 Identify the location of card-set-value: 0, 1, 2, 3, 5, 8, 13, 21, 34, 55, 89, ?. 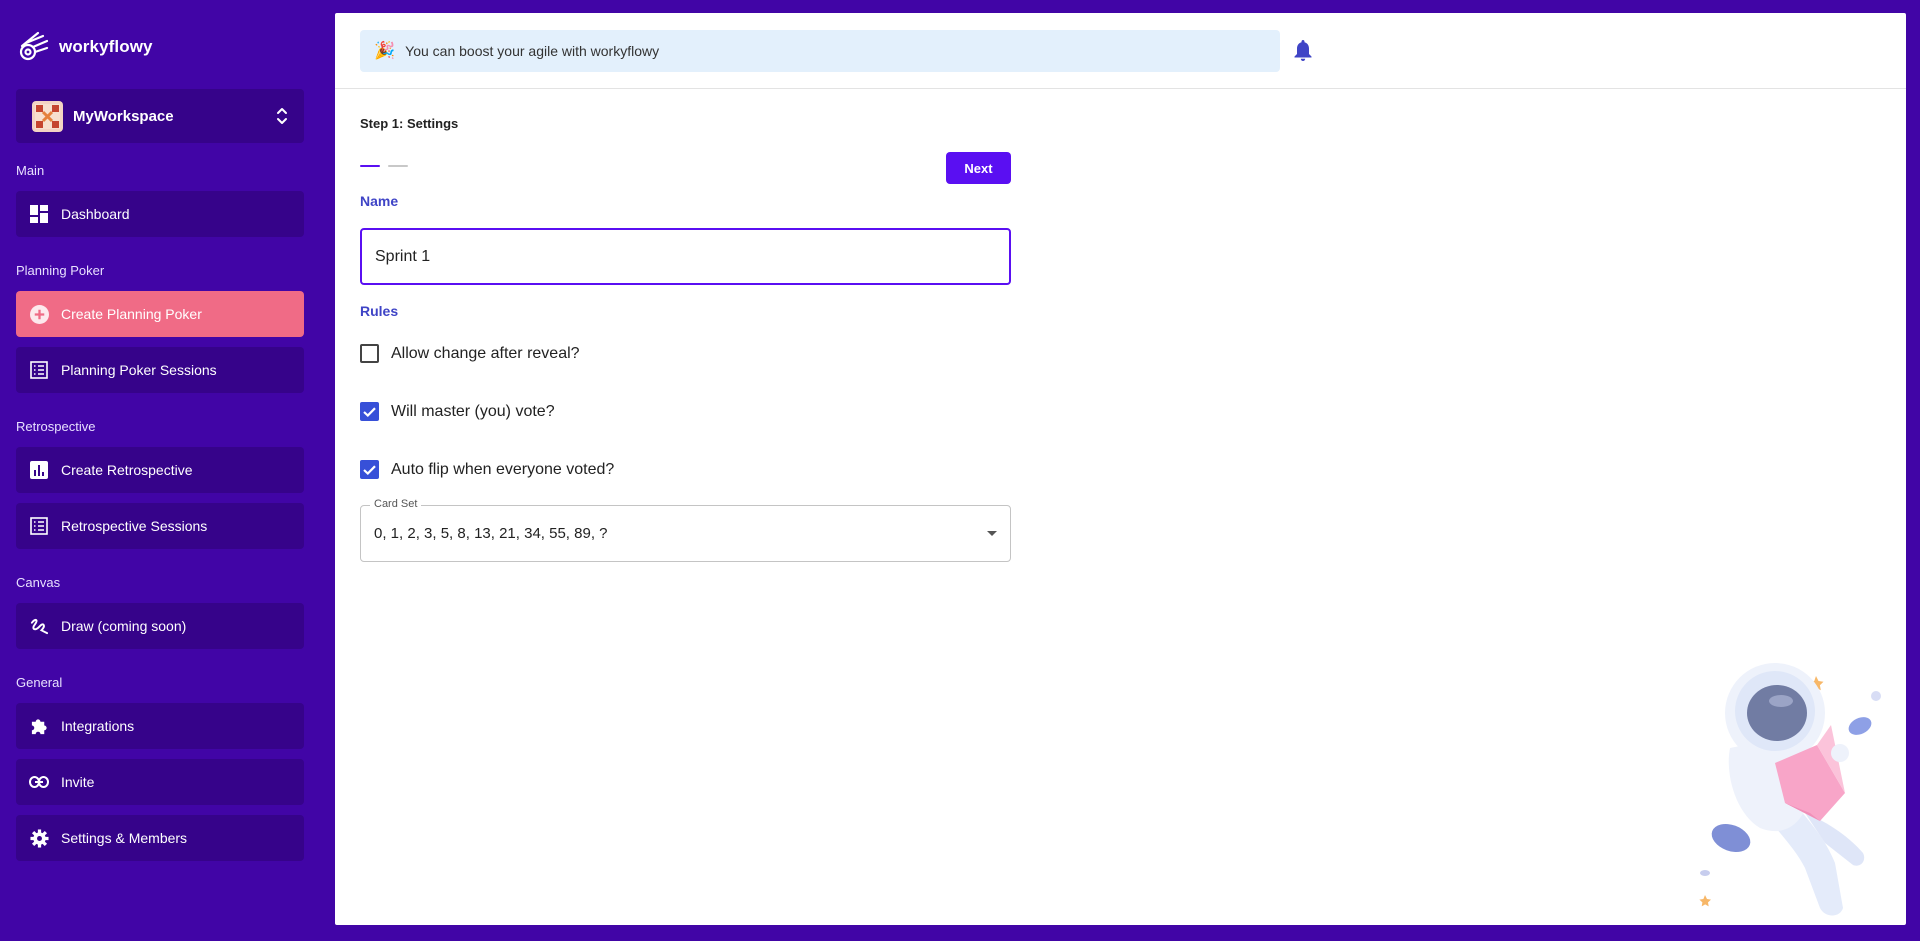
(491, 533).